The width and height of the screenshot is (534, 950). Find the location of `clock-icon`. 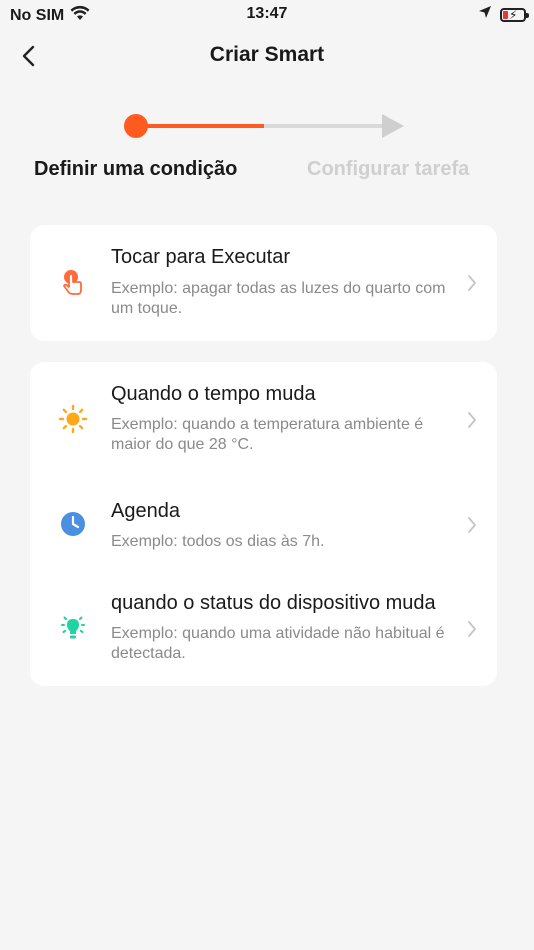

clock-icon is located at coordinates (73, 524).